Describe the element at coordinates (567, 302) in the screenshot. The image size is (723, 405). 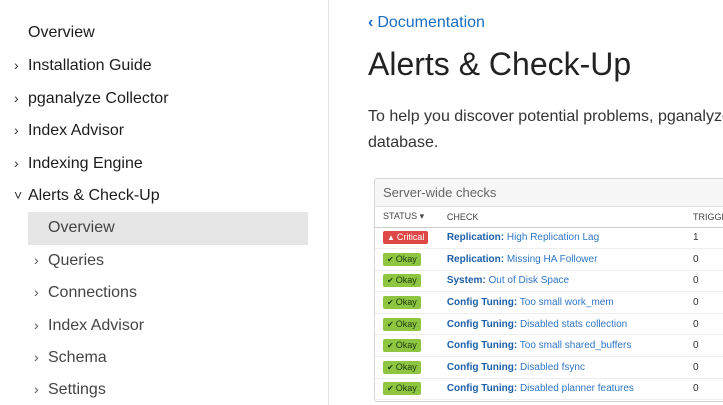
I see `check-name-link: Too small work_mem` at that location.